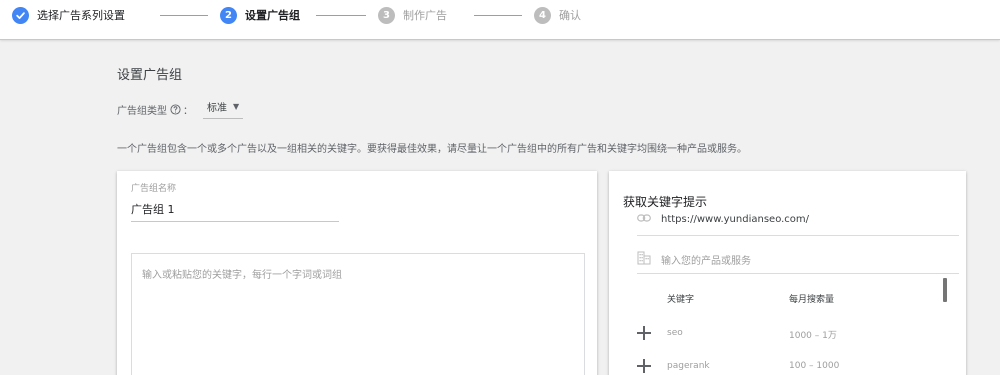  Describe the element at coordinates (814, 366) in the screenshot. I see `volume-cell: 100 – 1000` at that location.